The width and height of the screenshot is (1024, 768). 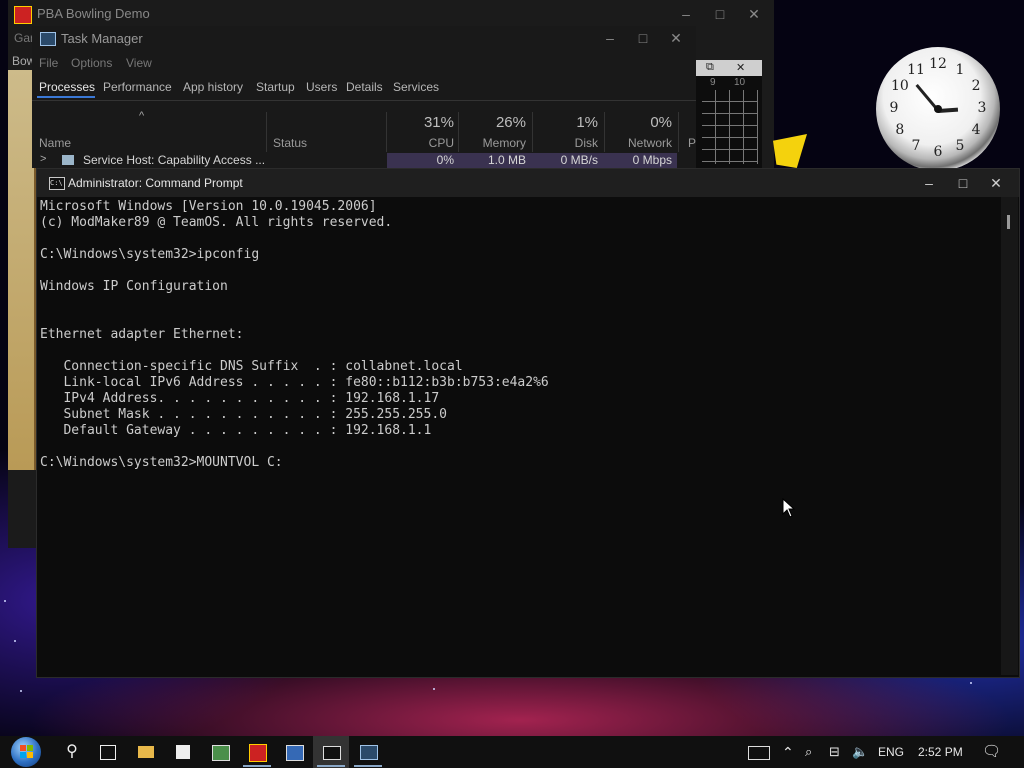 What do you see at coordinates (141, 116) in the screenshot?
I see `sort-up-icon: ^` at bounding box center [141, 116].